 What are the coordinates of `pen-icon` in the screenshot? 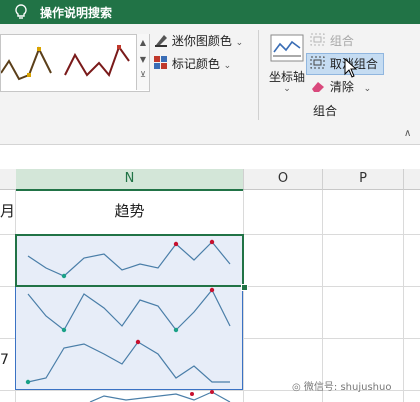 It's located at (161, 41).